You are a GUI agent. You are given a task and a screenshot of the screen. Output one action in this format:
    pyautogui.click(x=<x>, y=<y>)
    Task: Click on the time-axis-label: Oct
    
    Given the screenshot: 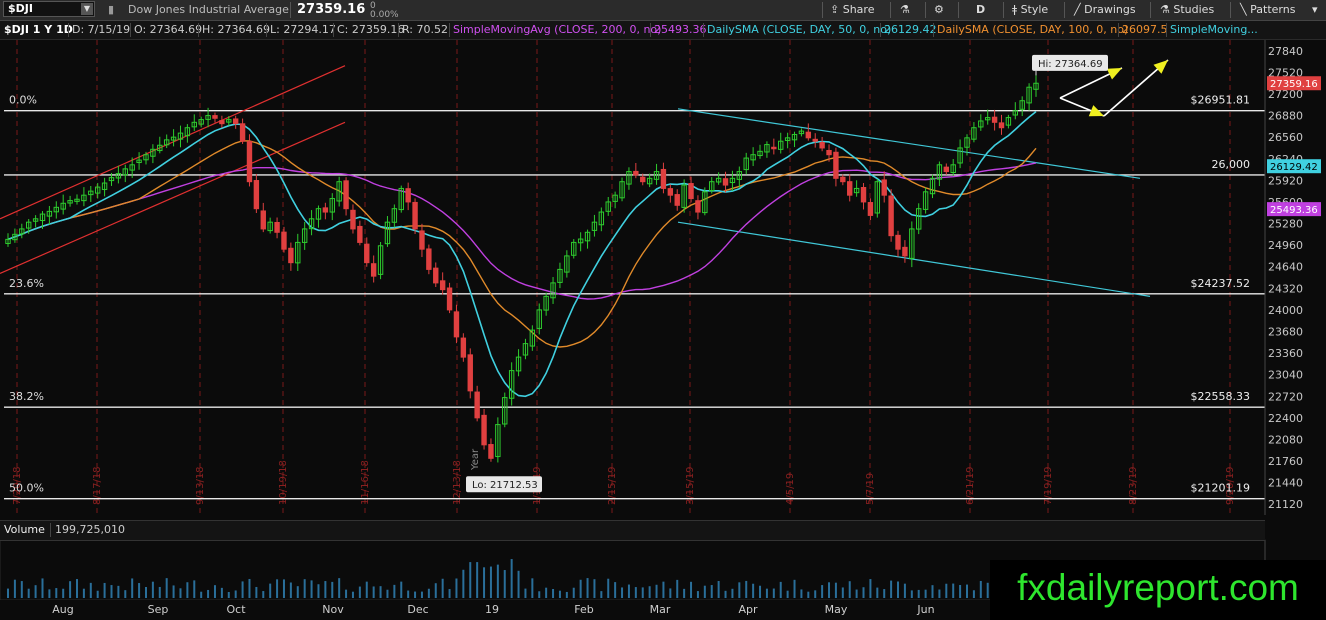 What is the action you would take?
    pyautogui.click(x=236, y=609)
    